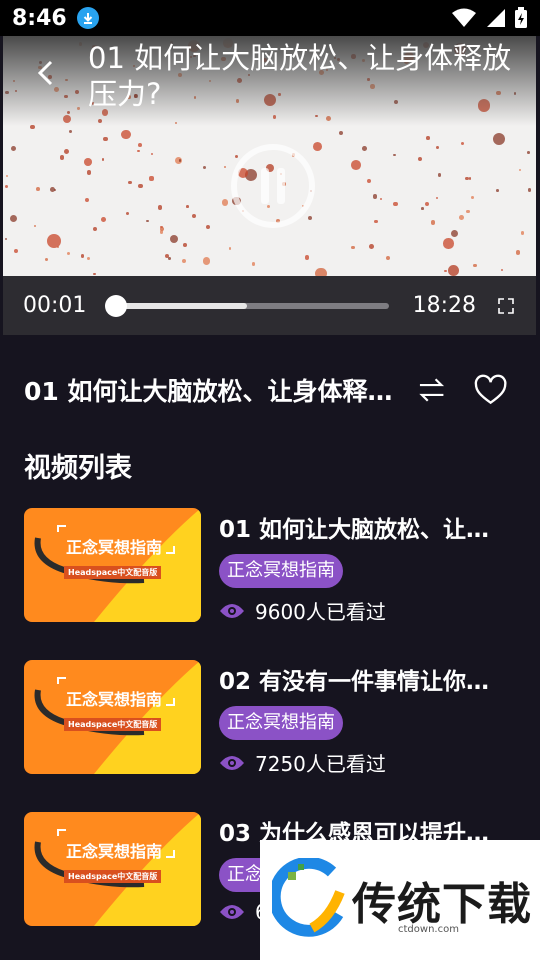 This screenshot has width=540, height=960. Describe the element at coordinates (506, 306) in the screenshot. I see `fullscreen-icon` at that location.